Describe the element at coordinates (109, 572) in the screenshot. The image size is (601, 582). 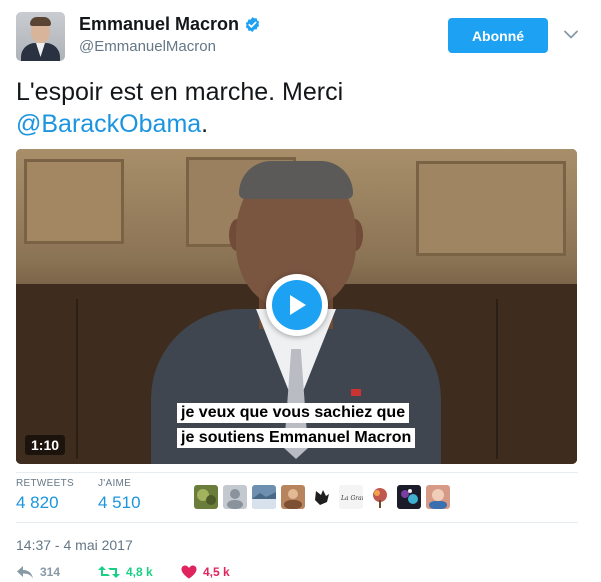
I see `retweet-icon` at that location.